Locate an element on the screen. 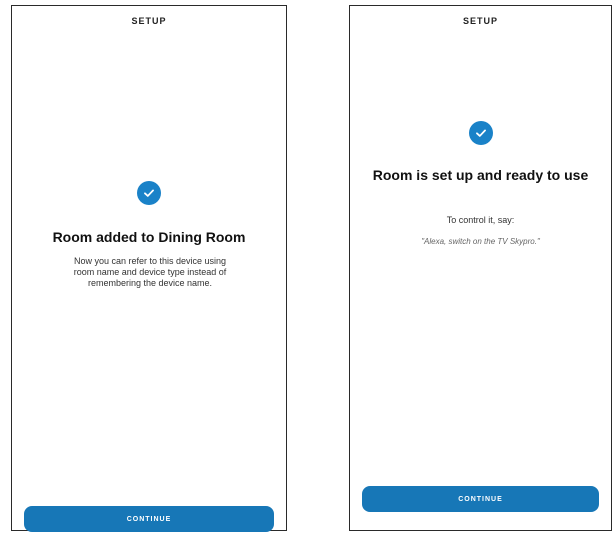  confirmation-title: Room added to Dining Room is located at coordinates (149, 237).